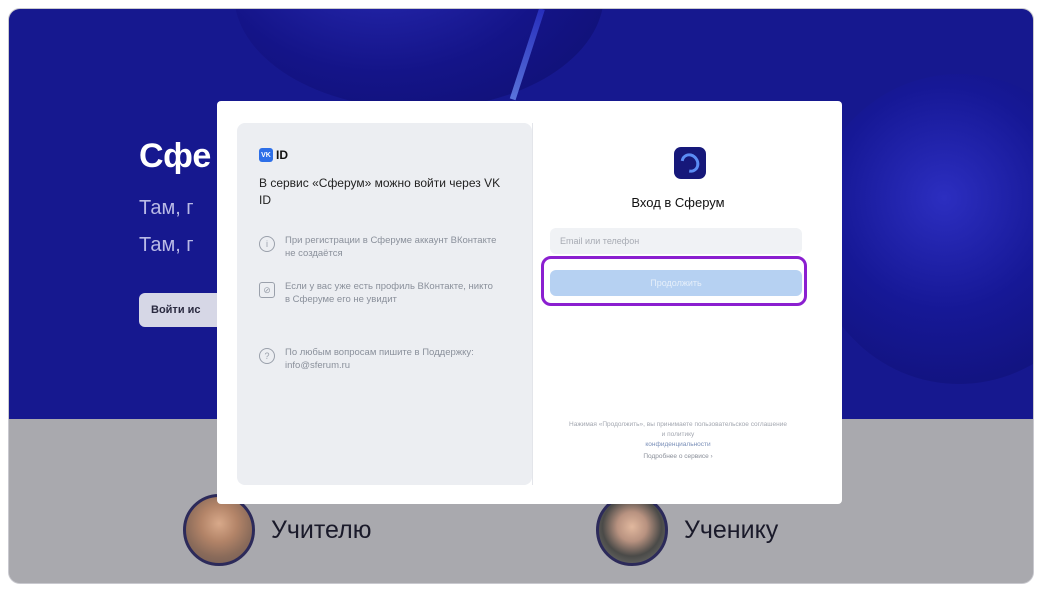  Describe the element at coordinates (267, 244) in the screenshot. I see `info-circle-icon: i` at that location.